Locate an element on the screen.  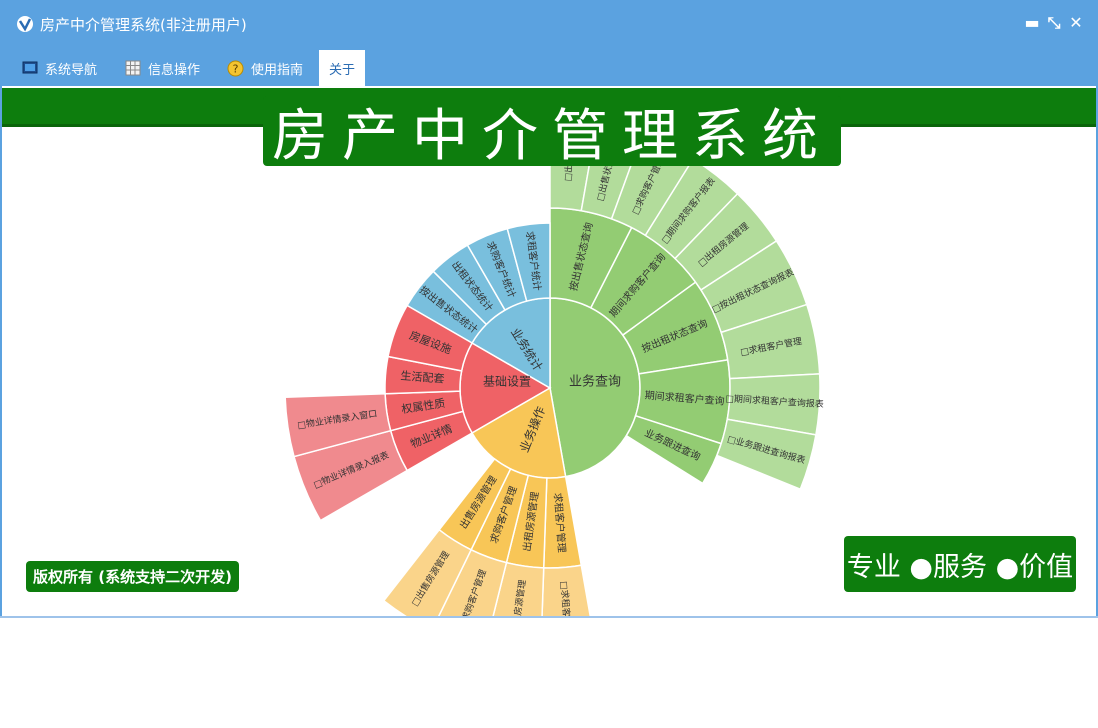
copyright-badge: 版权所有 (系统支持二次开发) is located at coordinates (132, 576).